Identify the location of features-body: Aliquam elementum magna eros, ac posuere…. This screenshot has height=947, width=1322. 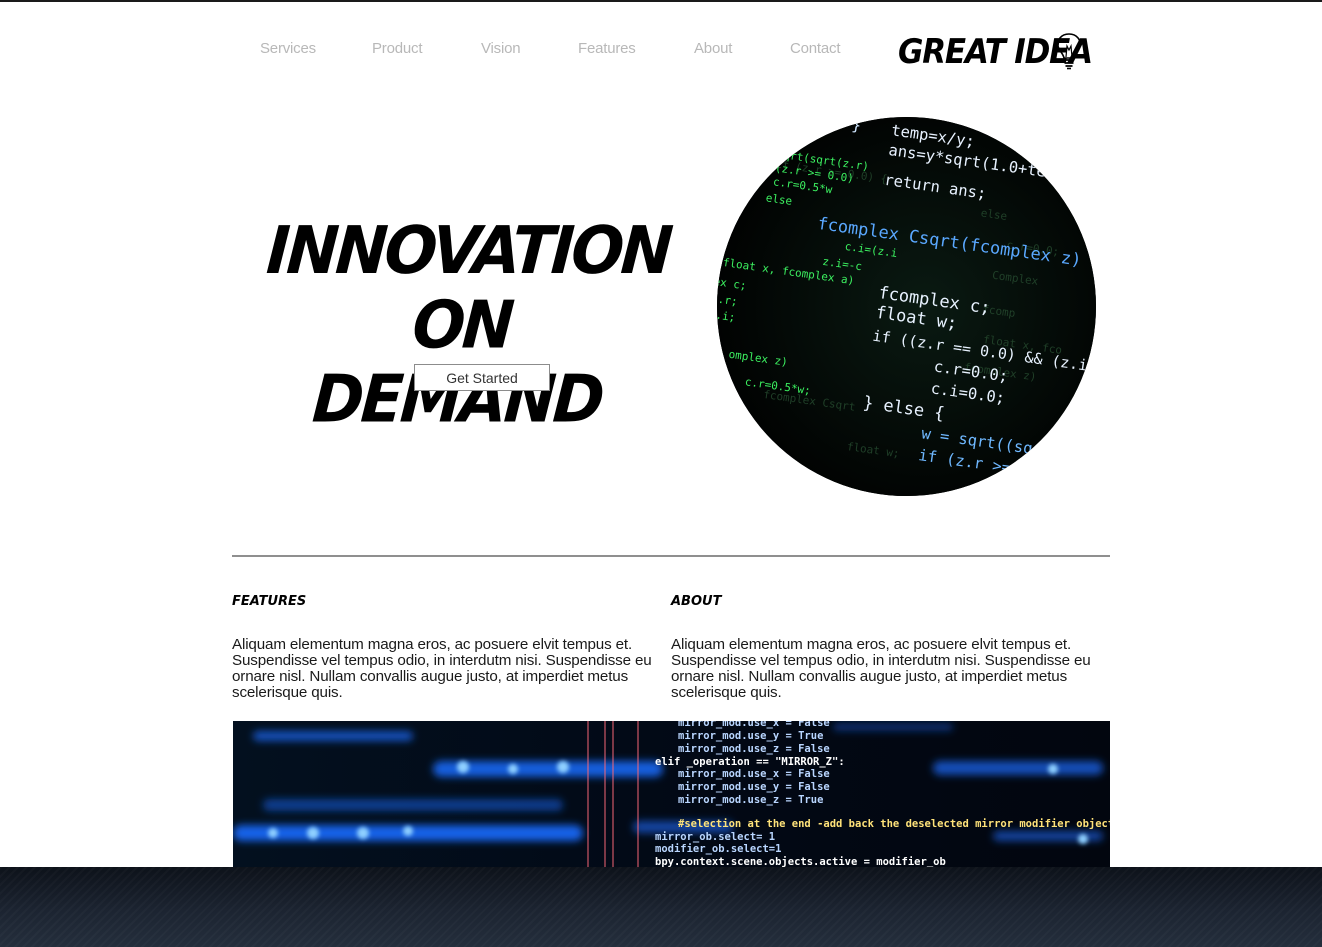
(442, 668).